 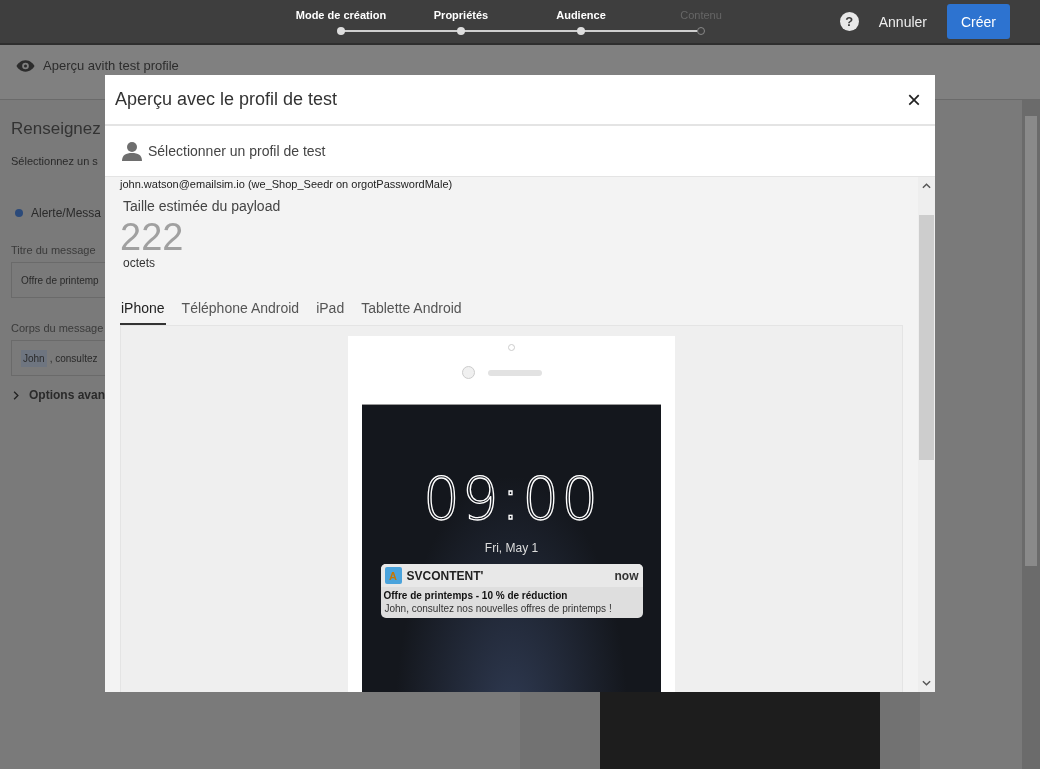 I want to click on scroll-down-icon, so click(x=926, y=683).